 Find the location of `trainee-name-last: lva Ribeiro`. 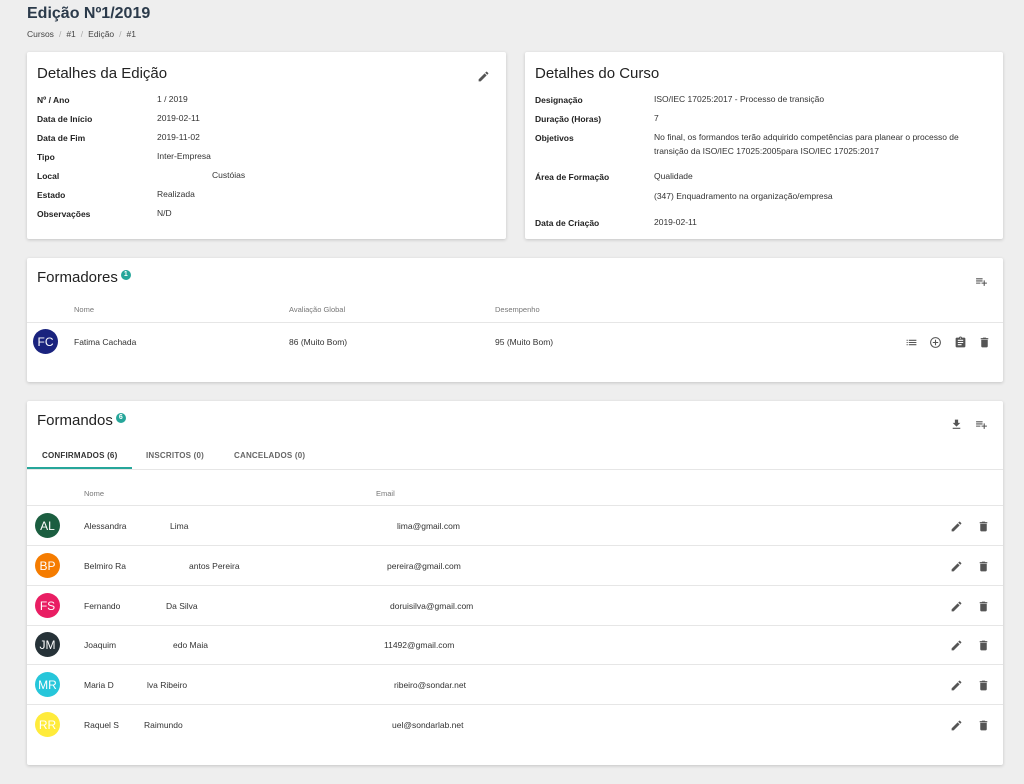

trainee-name-last: lva Ribeiro is located at coordinates (167, 685).